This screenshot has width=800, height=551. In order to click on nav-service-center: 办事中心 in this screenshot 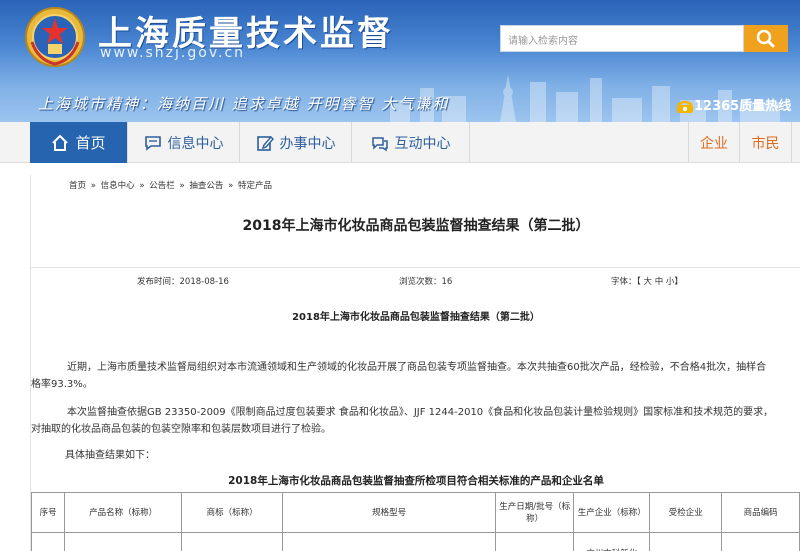, I will do `click(296, 142)`.